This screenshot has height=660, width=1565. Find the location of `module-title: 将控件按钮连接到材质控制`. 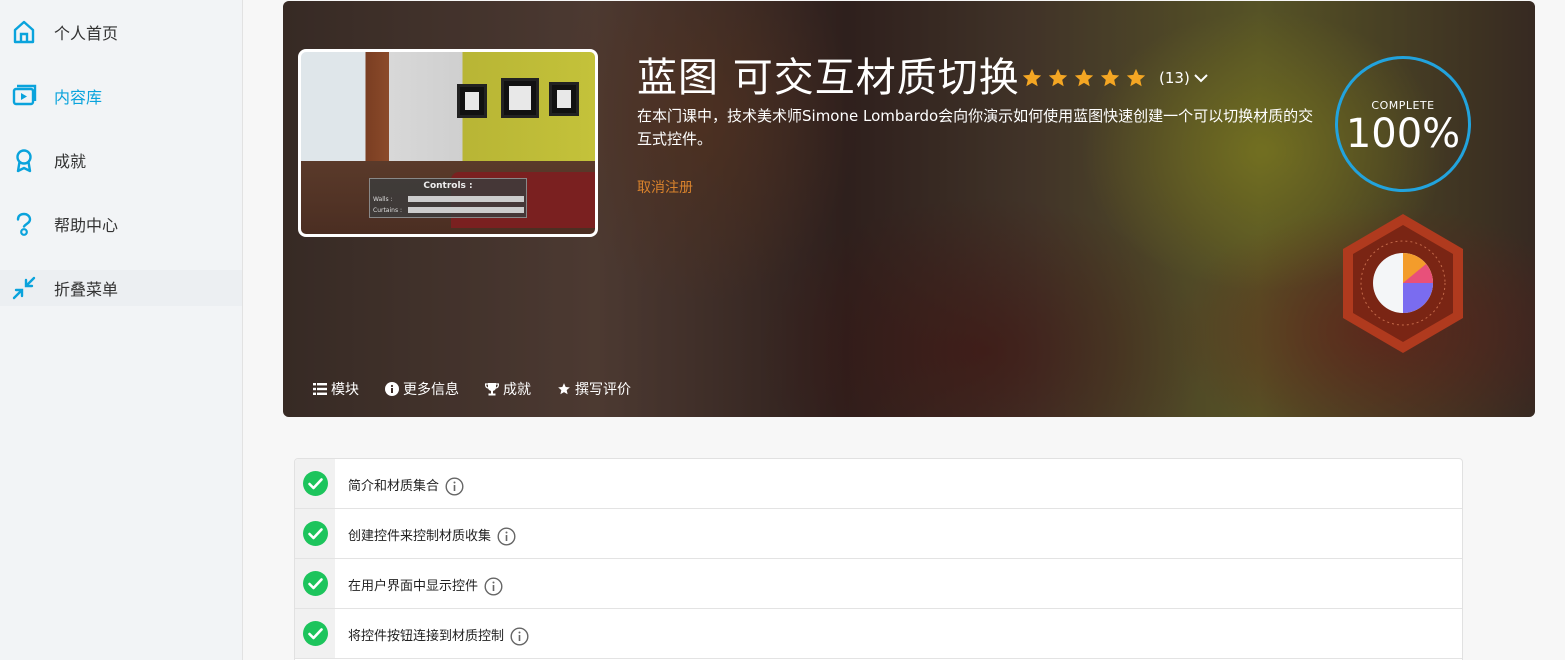

module-title: 将控件按钮连接到材质控制 is located at coordinates (438, 635).